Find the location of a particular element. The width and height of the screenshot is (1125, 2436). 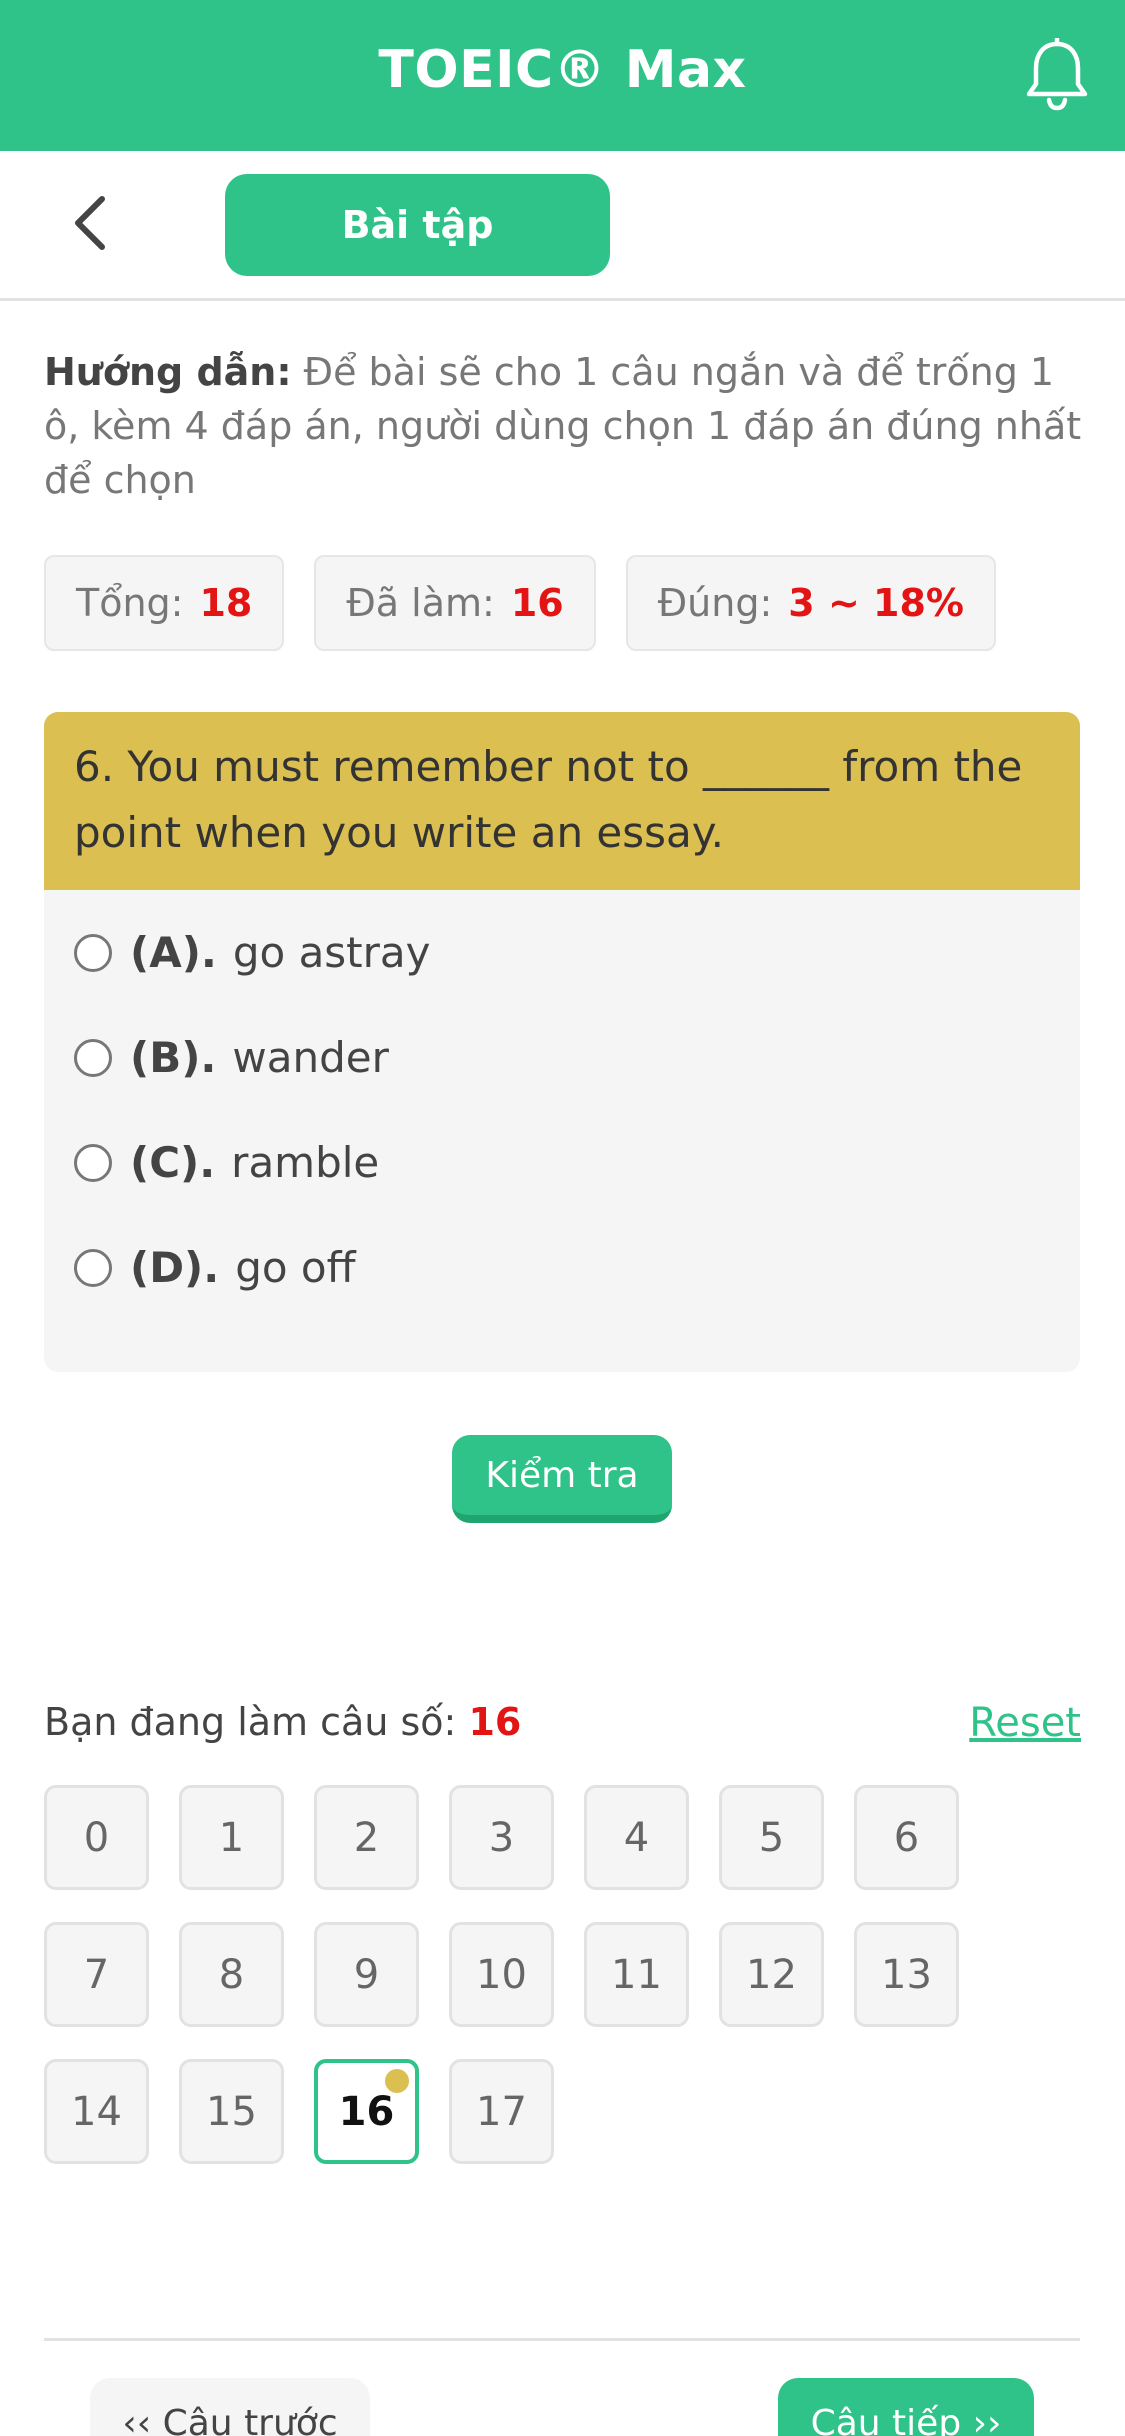

question-number-label: 5 is located at coordinates (771, 1837).